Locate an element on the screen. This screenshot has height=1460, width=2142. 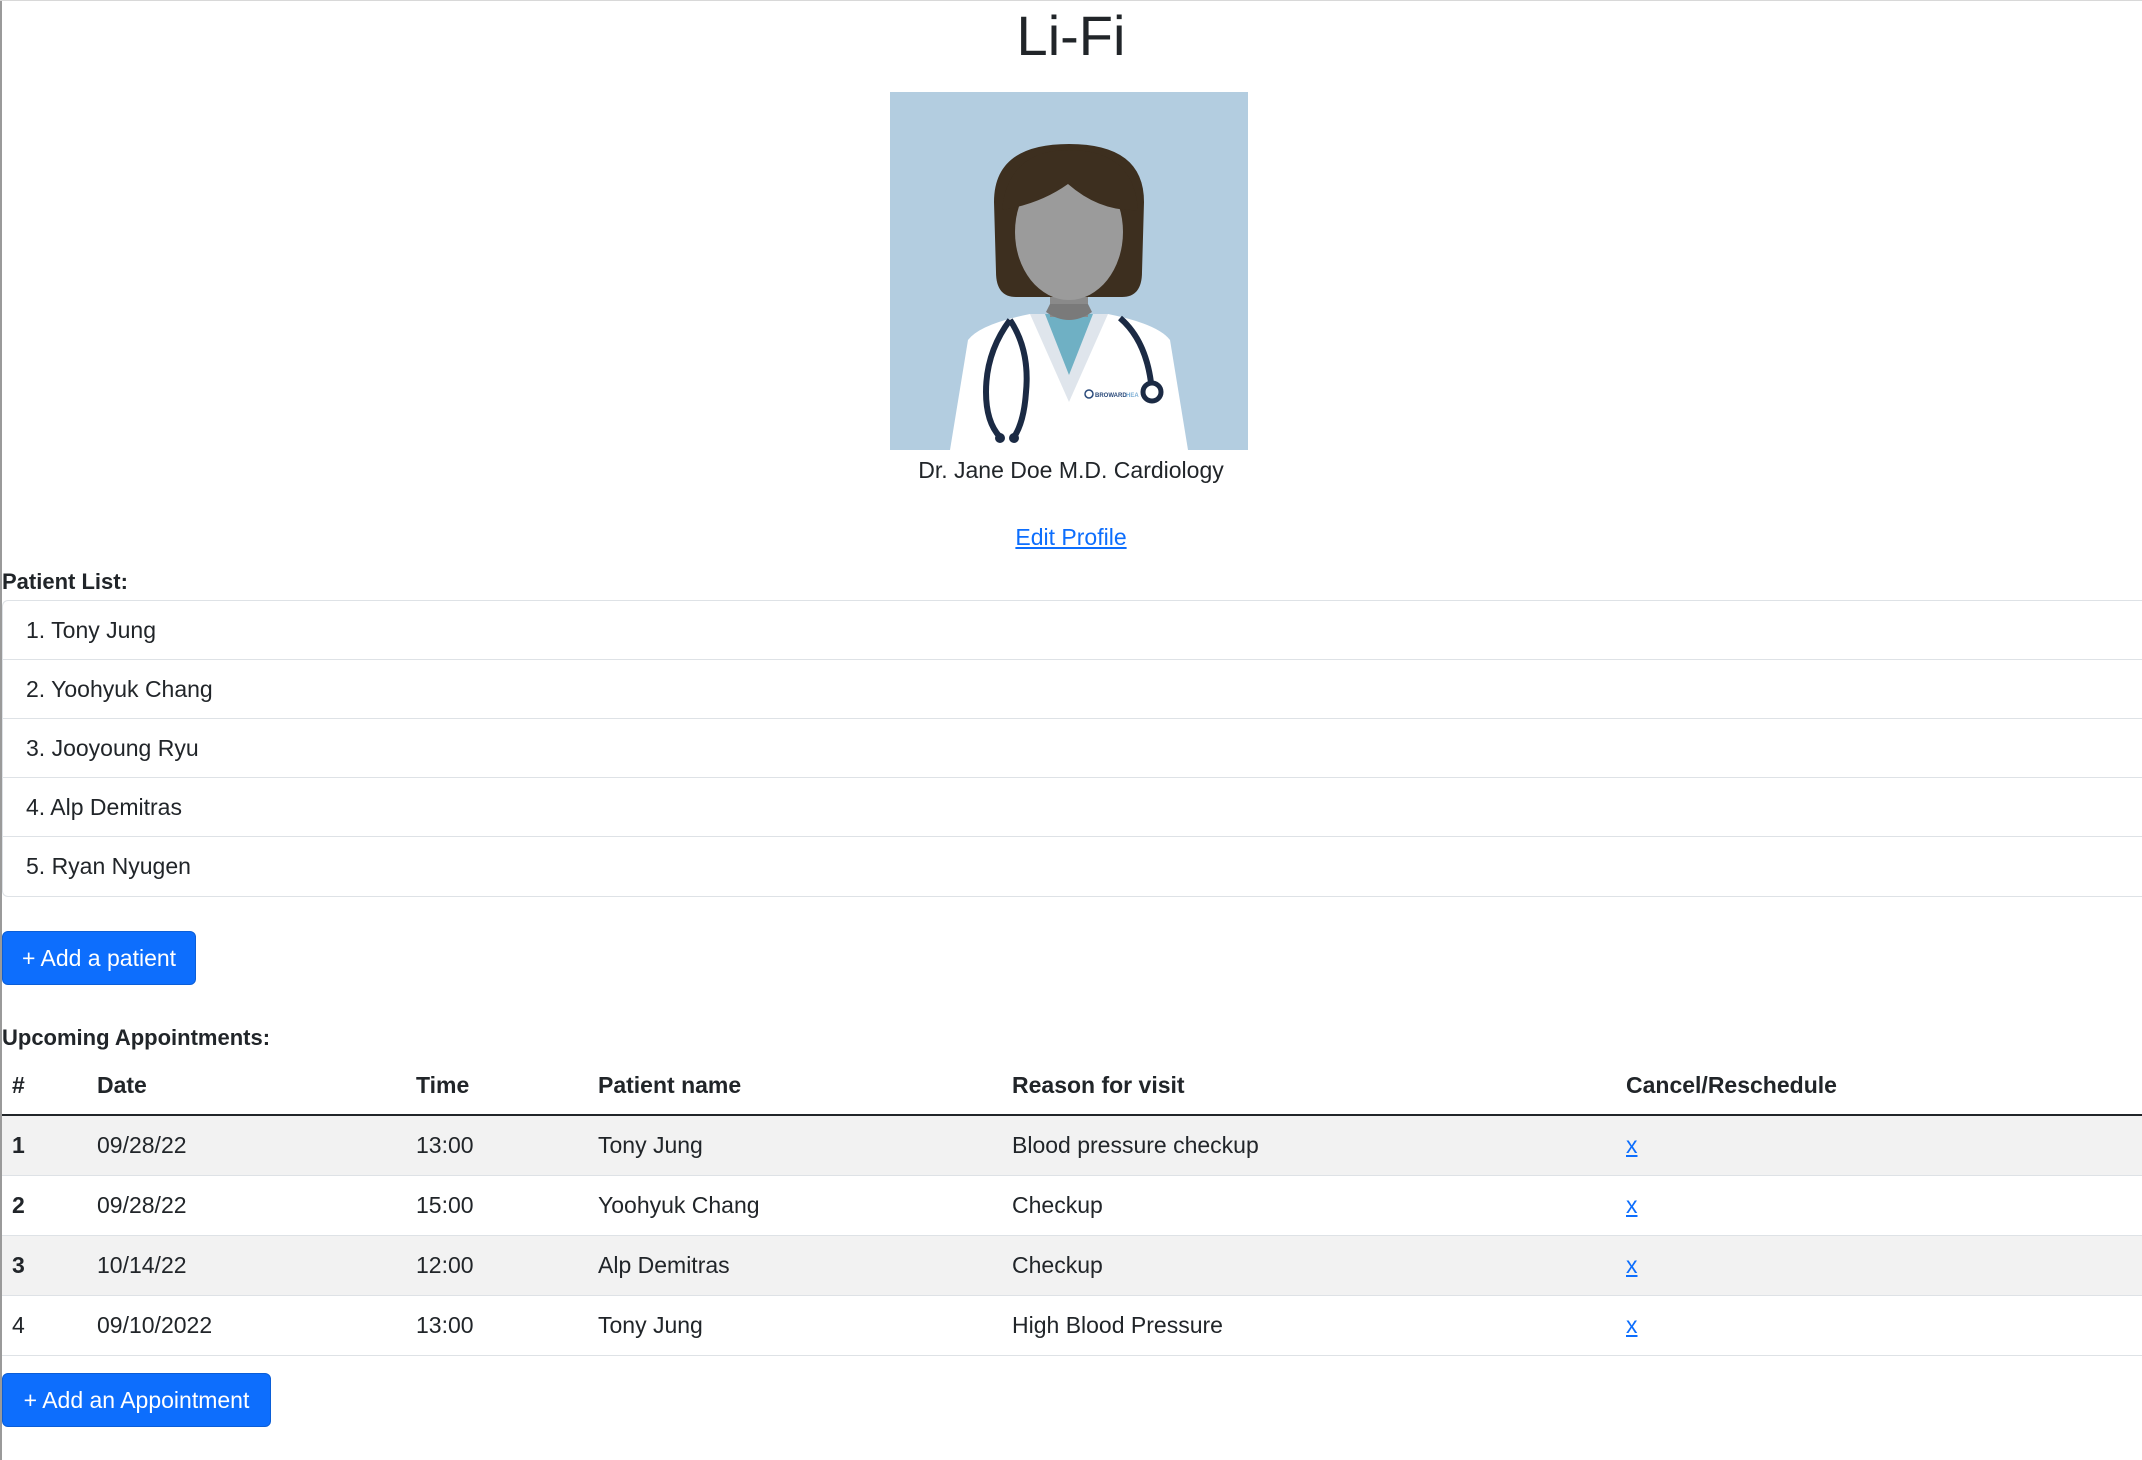
row-number: 4 is located at coordinates (44, 1325).